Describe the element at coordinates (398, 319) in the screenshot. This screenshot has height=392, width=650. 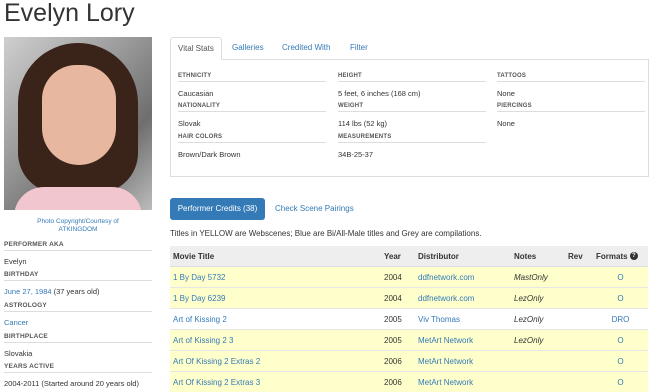
I see `year-cell: 2005` at that location.